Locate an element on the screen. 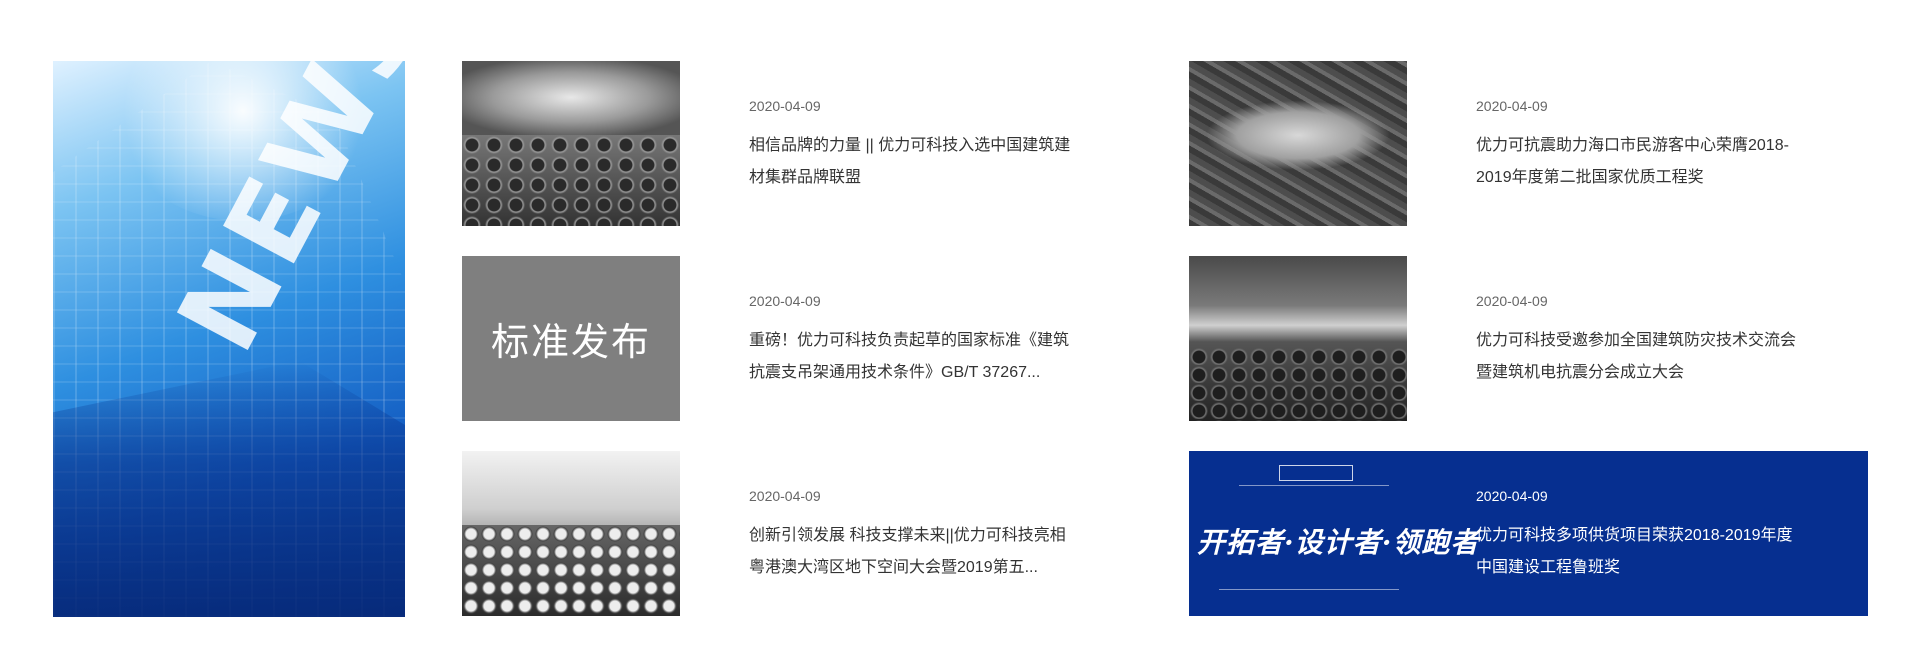 The image size is (1911, 660). news-thumbnail-aerial is located at coordinates (1298, 143).